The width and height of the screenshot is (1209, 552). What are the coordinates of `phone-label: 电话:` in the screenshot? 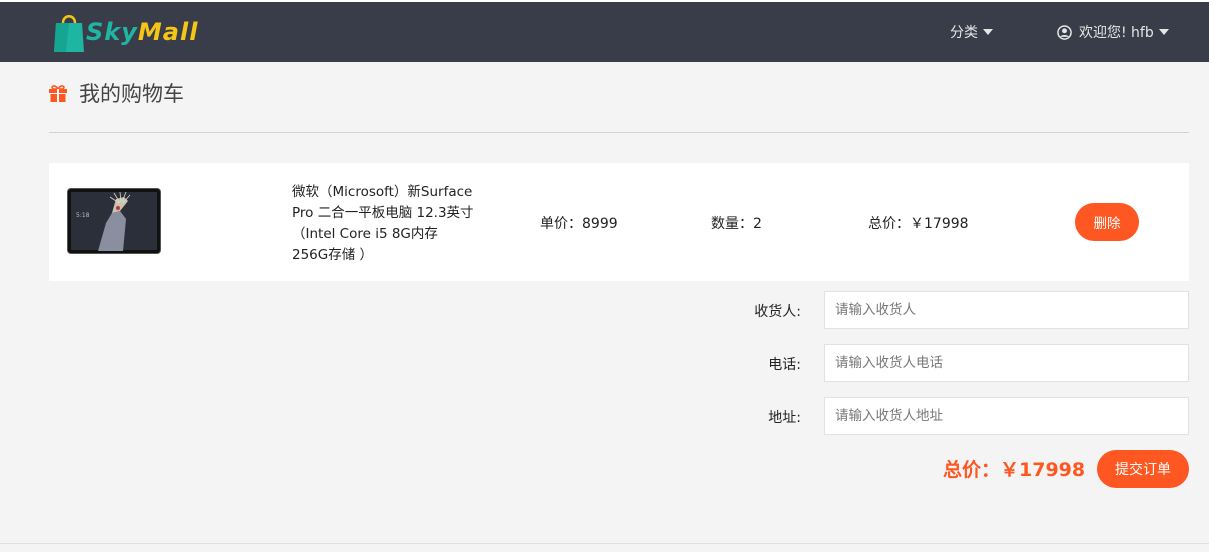 It's located at (784, 365).